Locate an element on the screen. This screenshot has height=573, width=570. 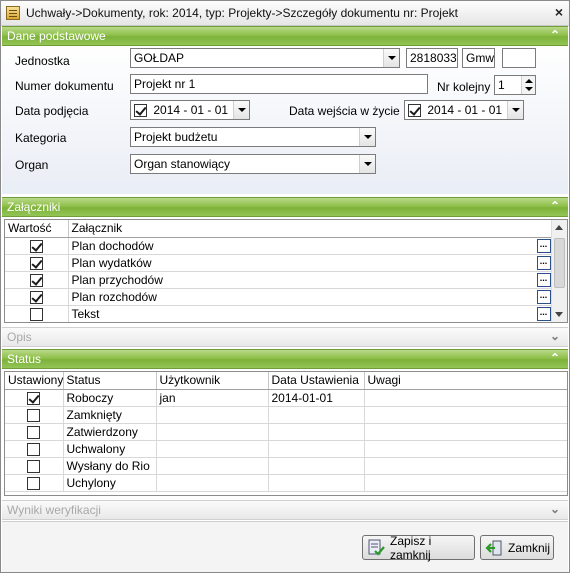
column-header-wartosc: Wartość is located at coordinates (37, 229).